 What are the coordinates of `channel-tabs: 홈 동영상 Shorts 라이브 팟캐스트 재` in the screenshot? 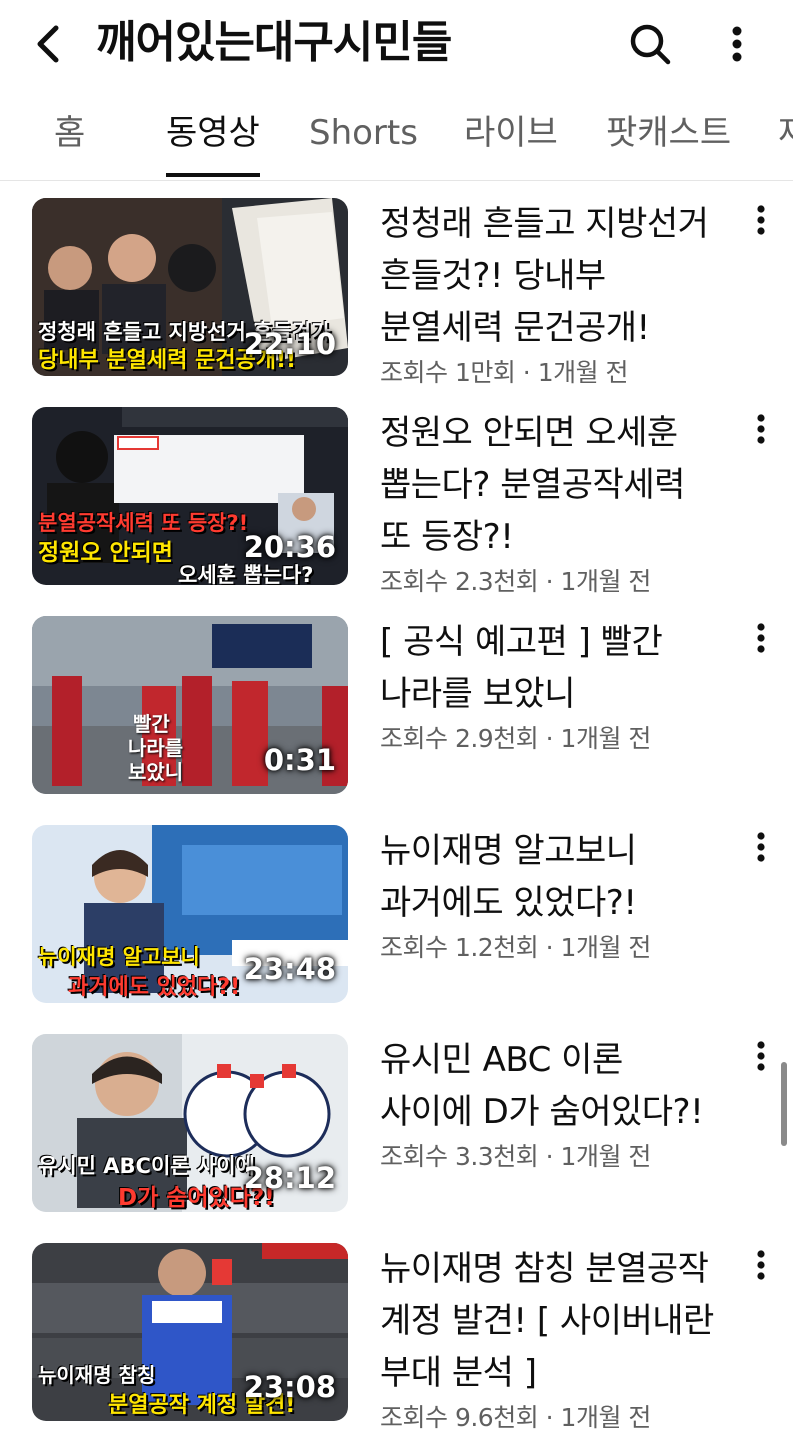 It's located at (396, 138).